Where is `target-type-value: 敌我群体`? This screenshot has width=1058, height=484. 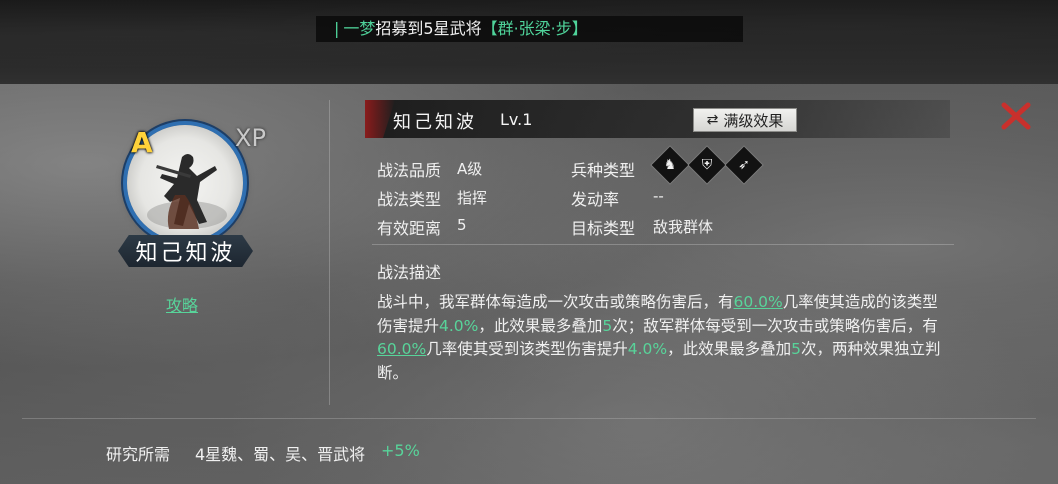 target-type-value: 敌我群体 is located at coordinates (683, 227).